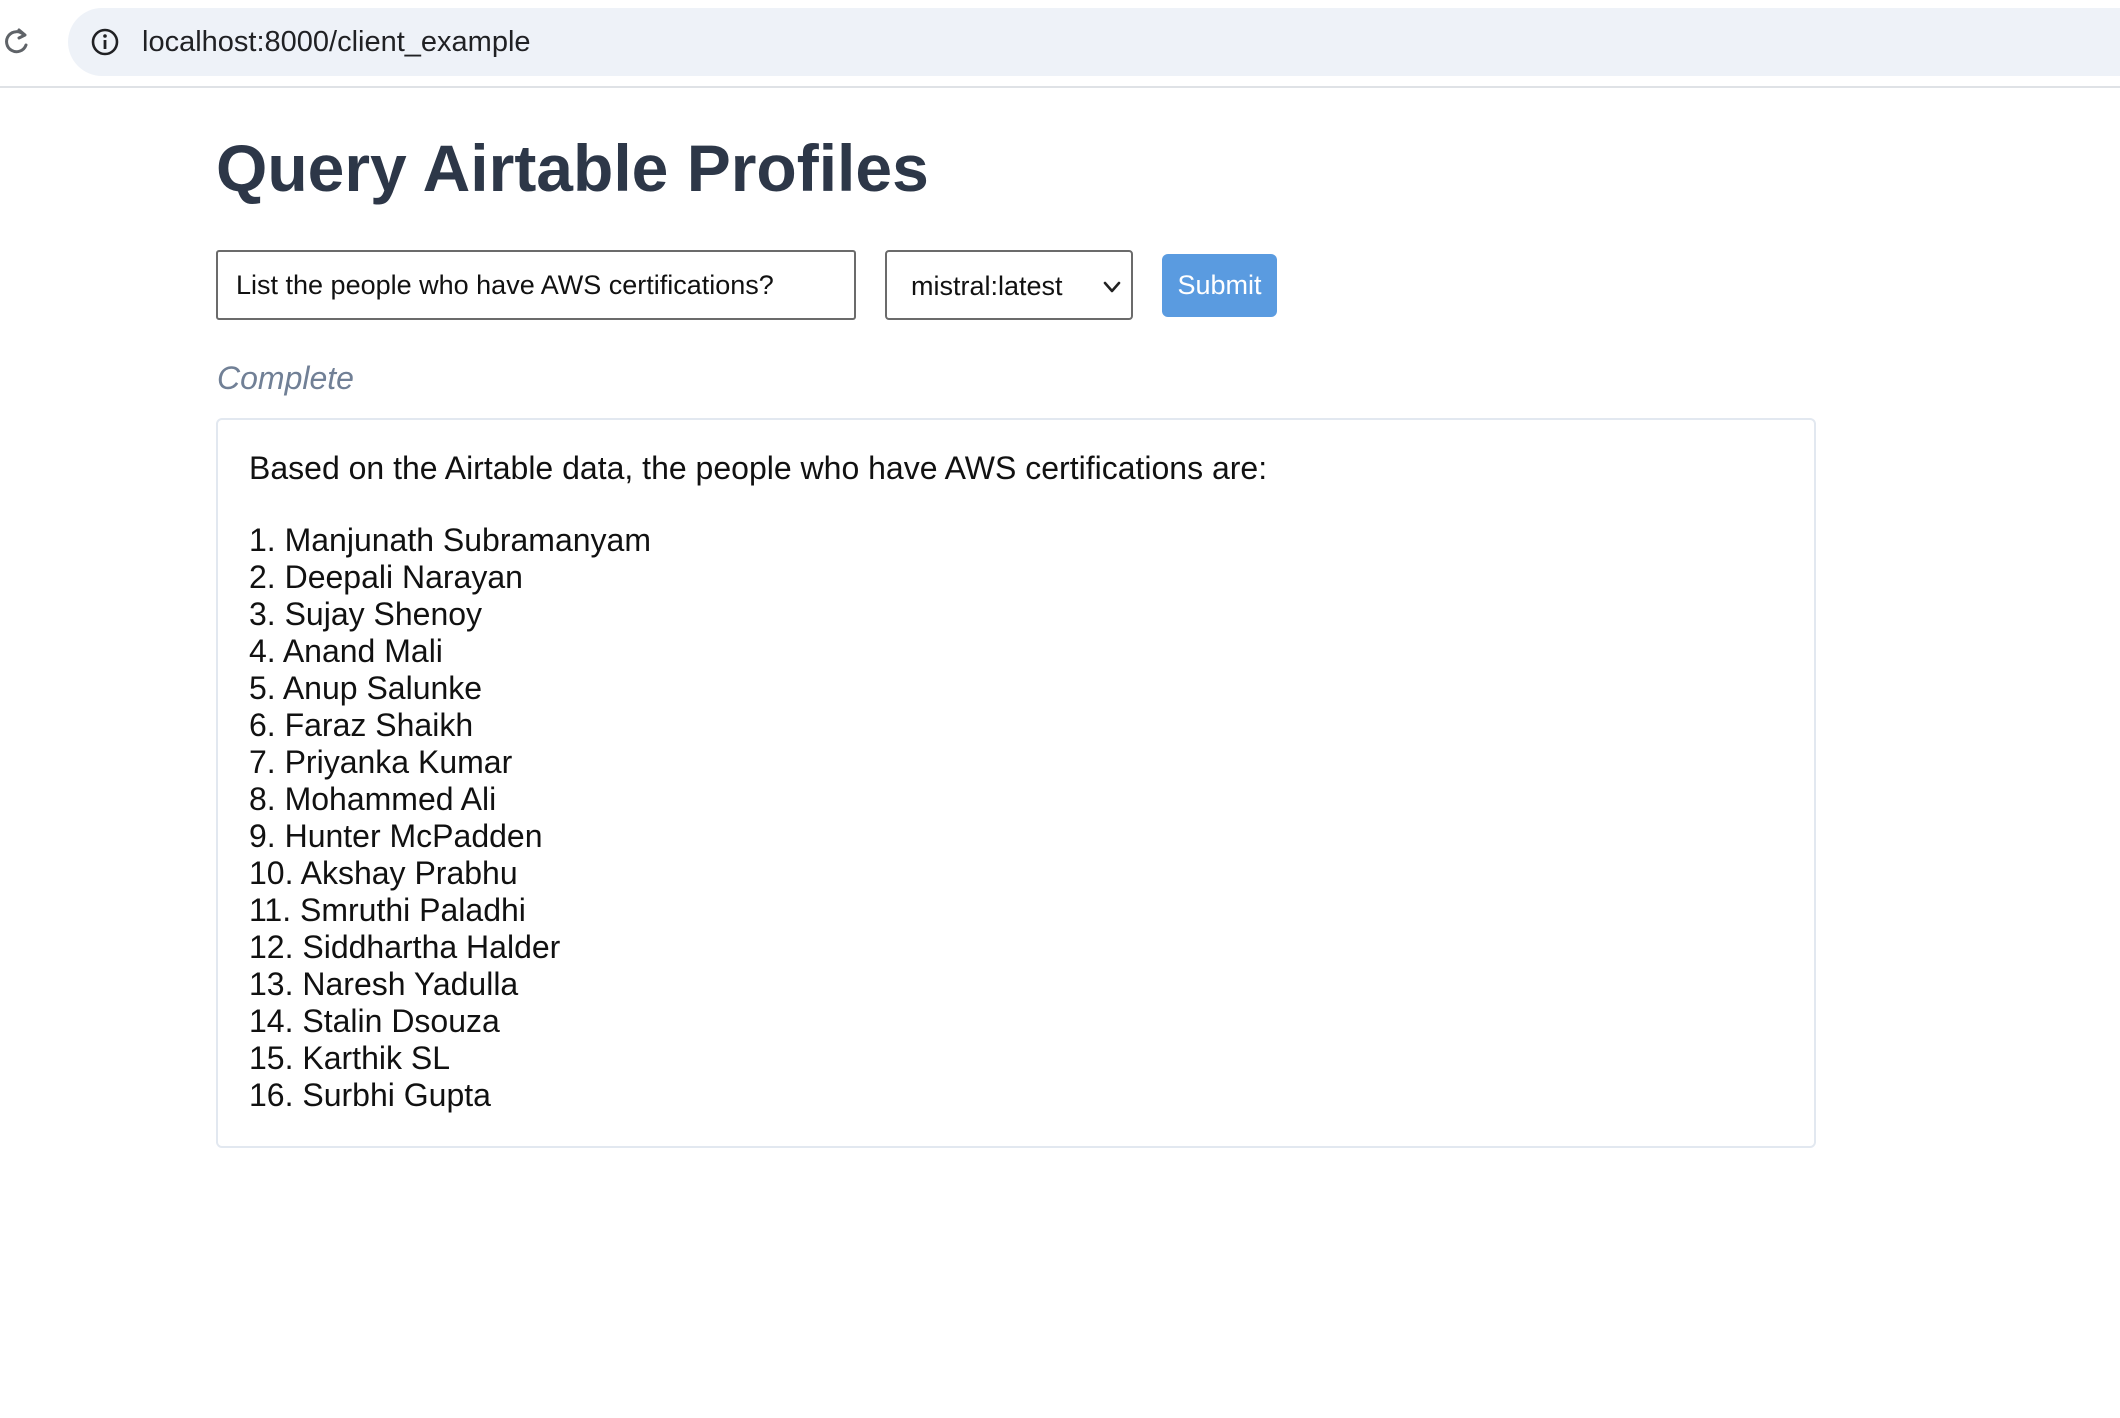 The image size is (2120, 1418). What do you see at coordinates (366, 614) in the screenshot?
I see `list-item: 3. Sujay Shenoy` at bounding box center [366, 614].